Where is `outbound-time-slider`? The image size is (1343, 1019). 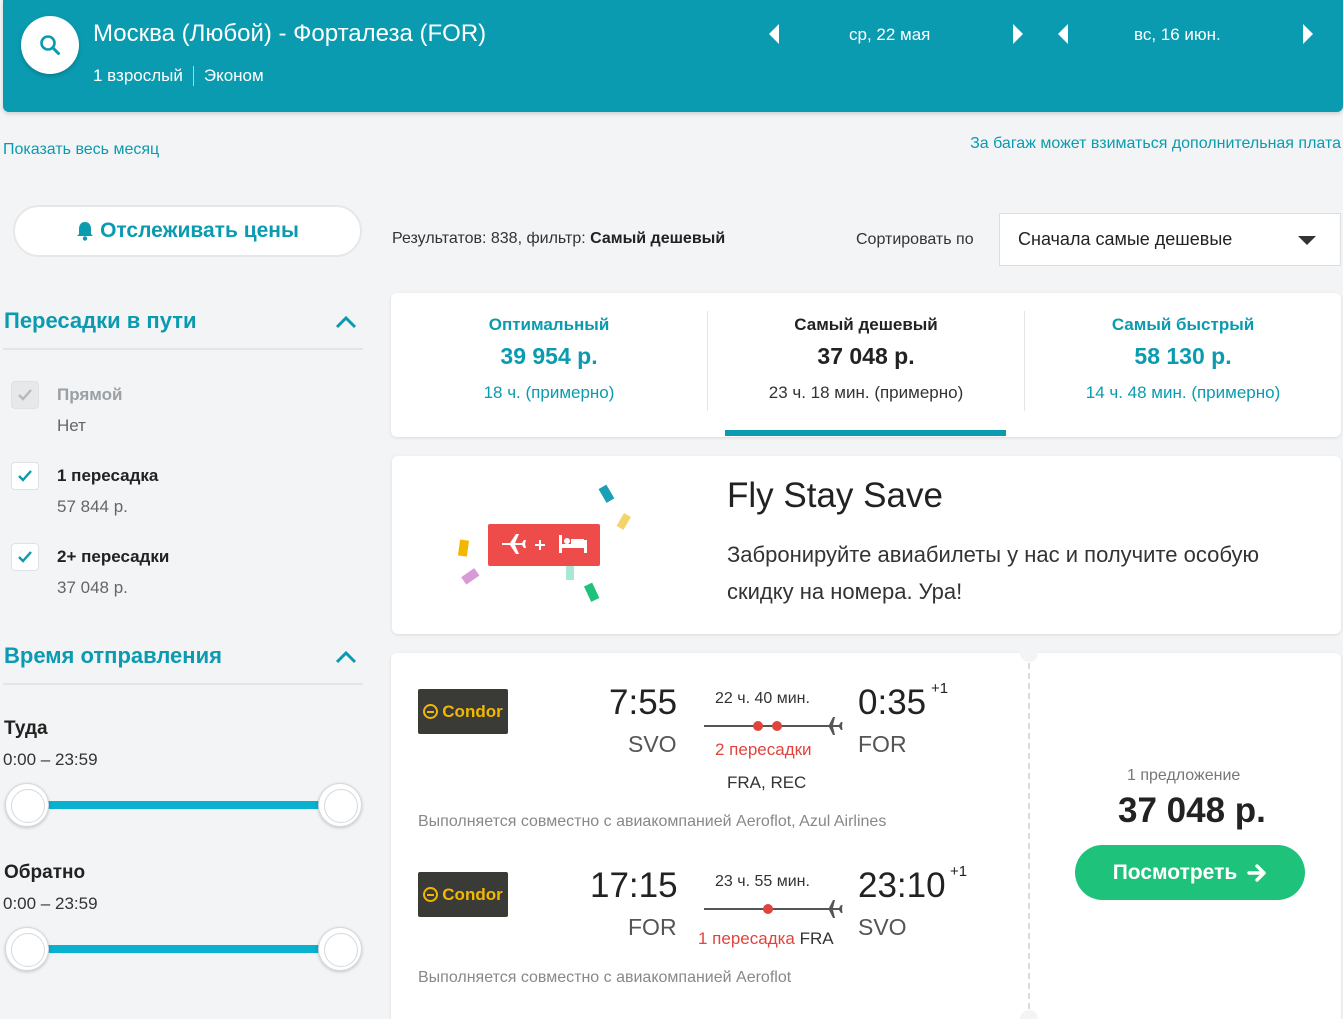 outbound-time-slider is located at coordinates (183, 805).